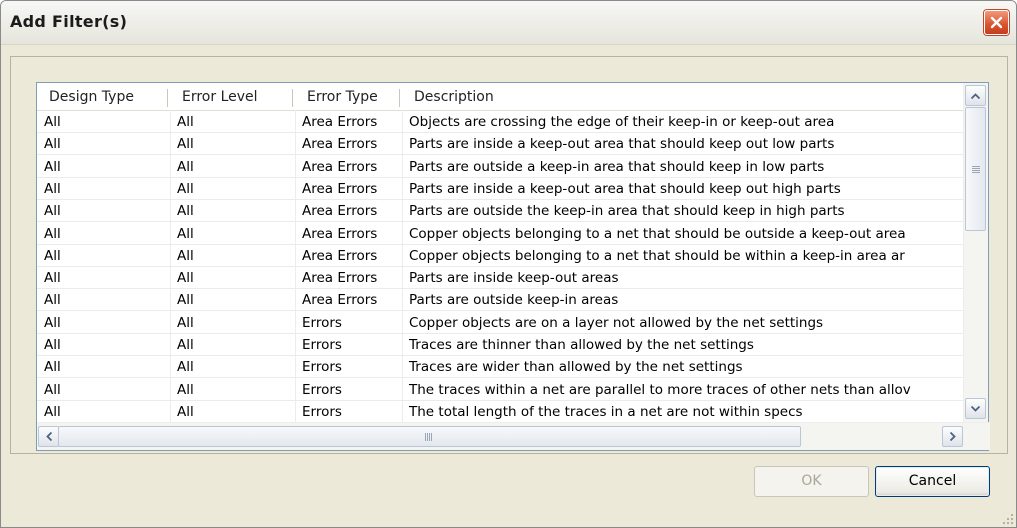  Describe the element at coordinates (682, 96) in the screenshot. I see `column-header-description: Description` at that location.